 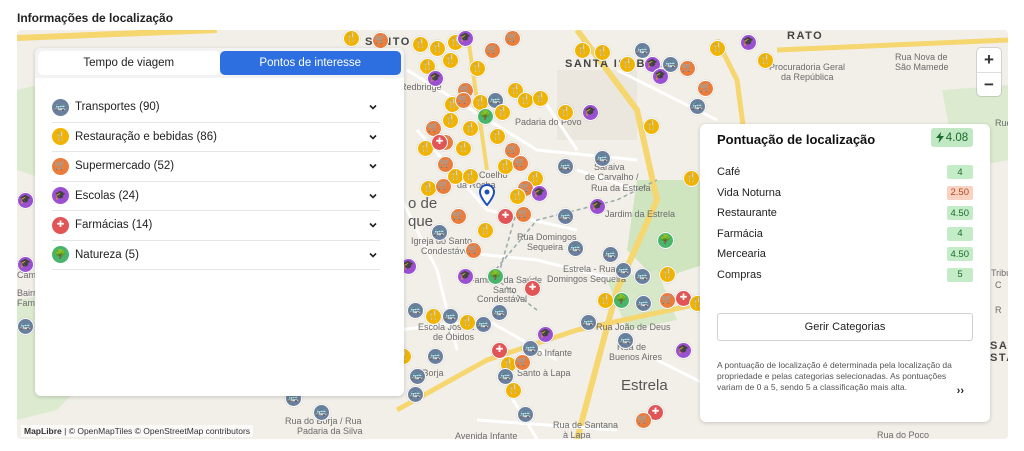 What do you see at coordinates (216, 255) in the screenshot?
I see `category-item-nature: 🌳 Natureza (5)` at bounding box center [216, 255].